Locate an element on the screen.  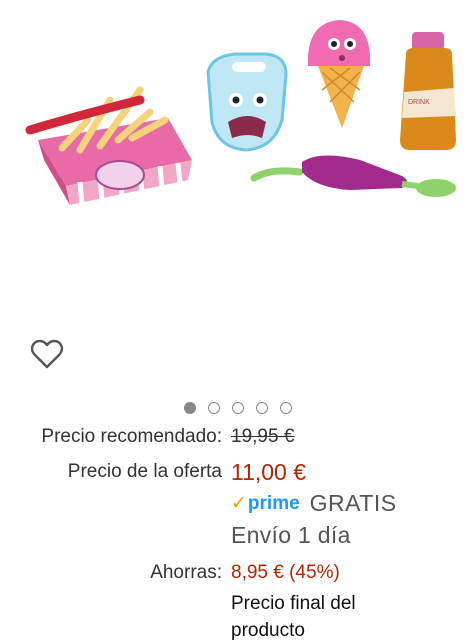
svg-text: DRINK is located at coordinates (419, 102).